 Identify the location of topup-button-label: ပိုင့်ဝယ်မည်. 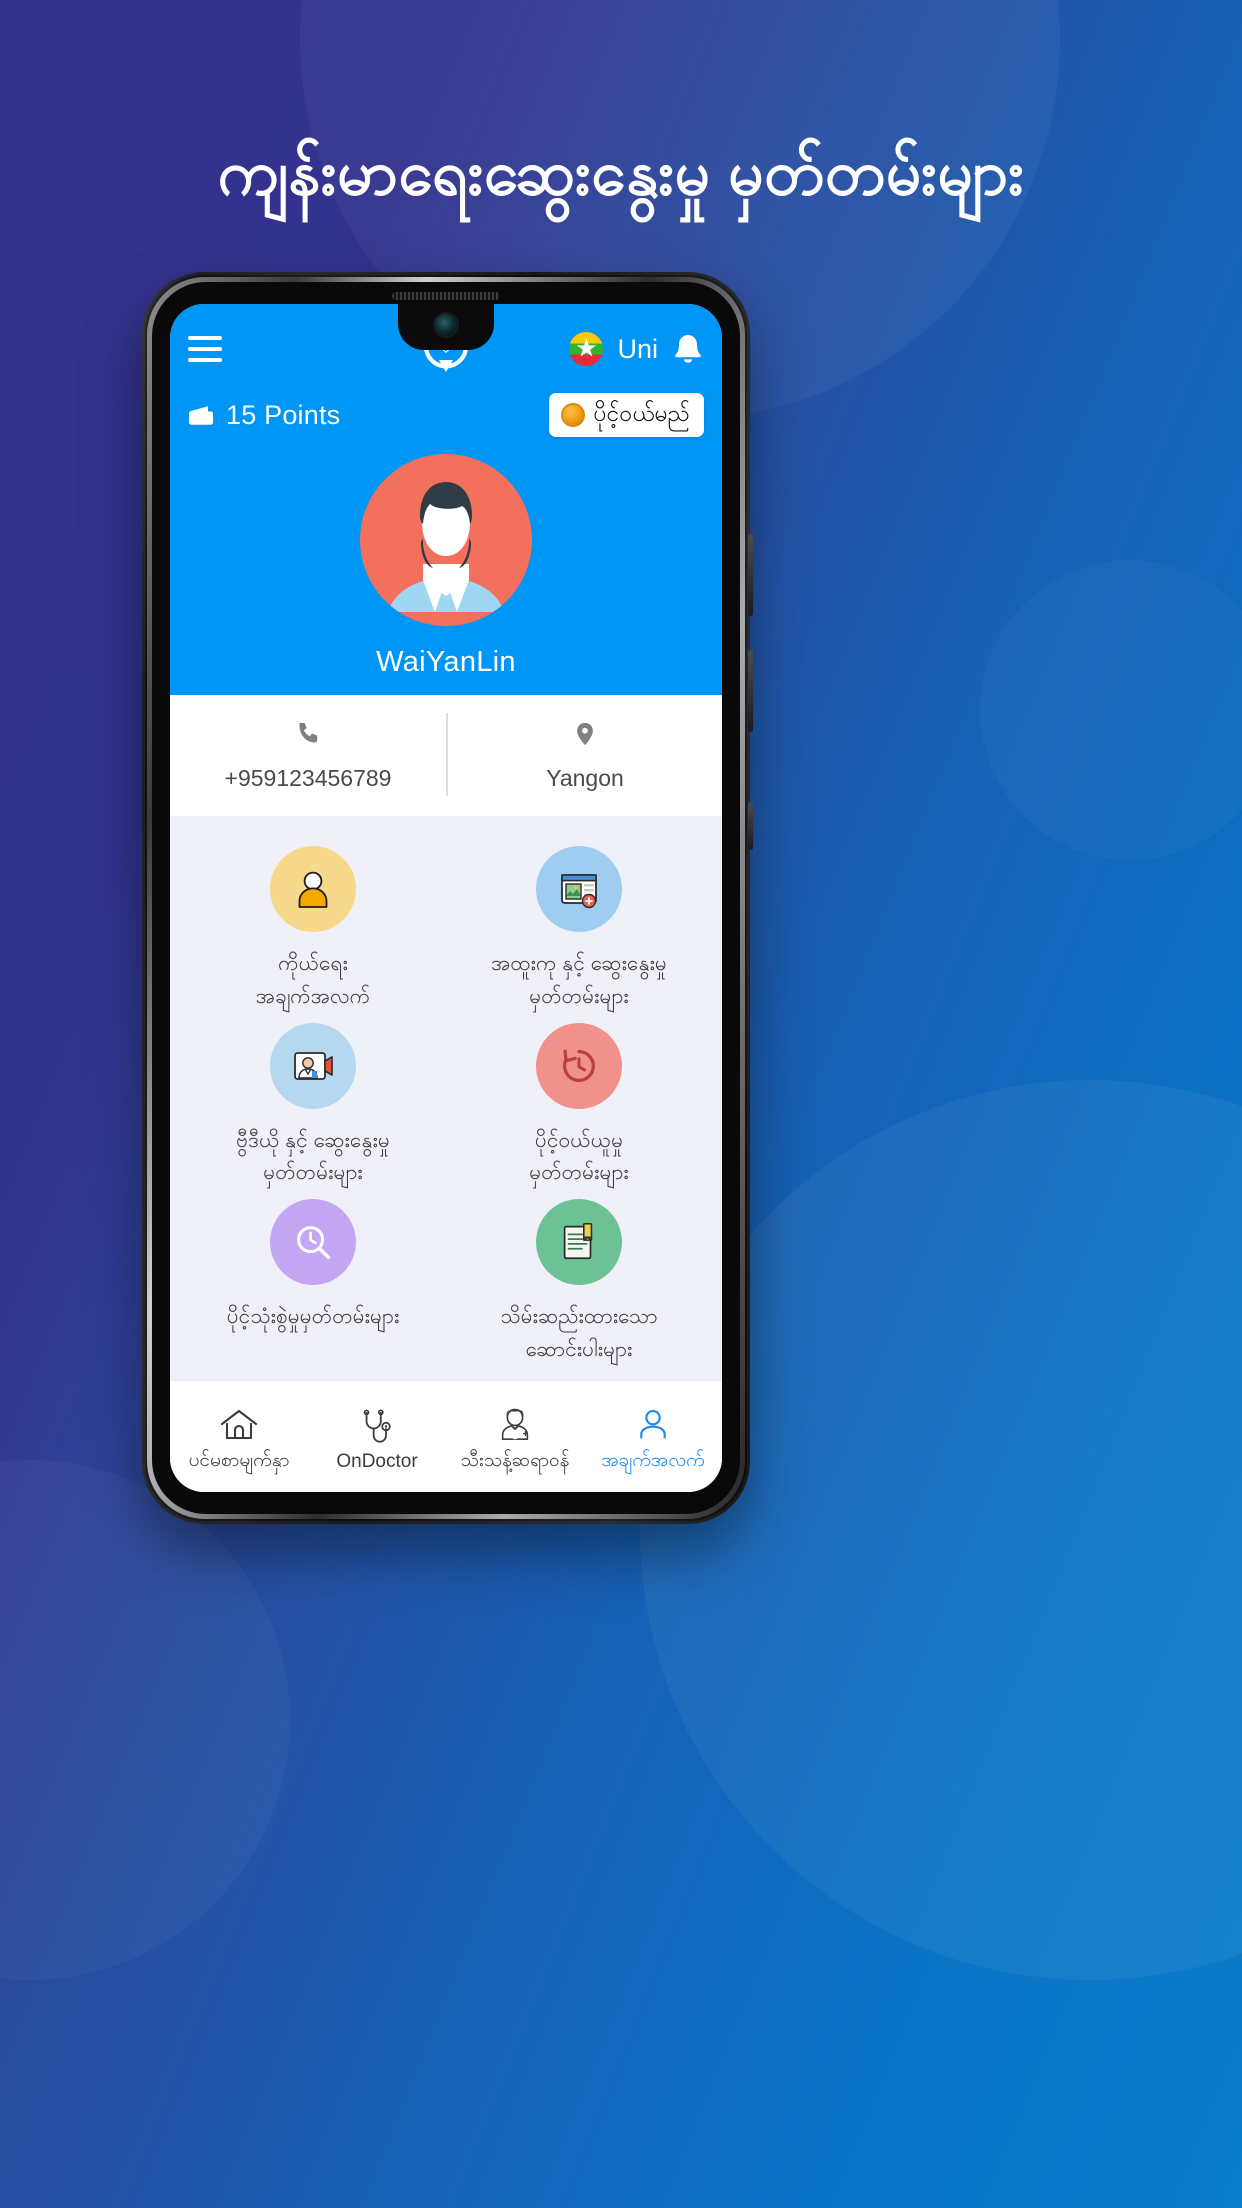
(642, 413).